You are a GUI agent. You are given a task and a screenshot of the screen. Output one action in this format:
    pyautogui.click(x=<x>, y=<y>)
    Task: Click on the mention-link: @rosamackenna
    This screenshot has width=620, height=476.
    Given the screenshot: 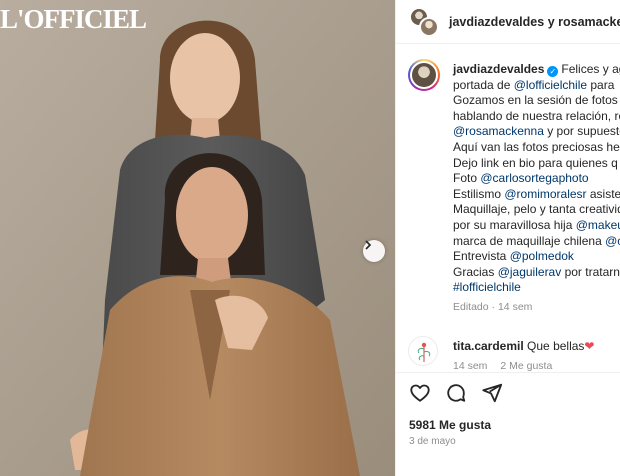 What is the action you would take?
    pyautogui.click(x=498, y=131)
    